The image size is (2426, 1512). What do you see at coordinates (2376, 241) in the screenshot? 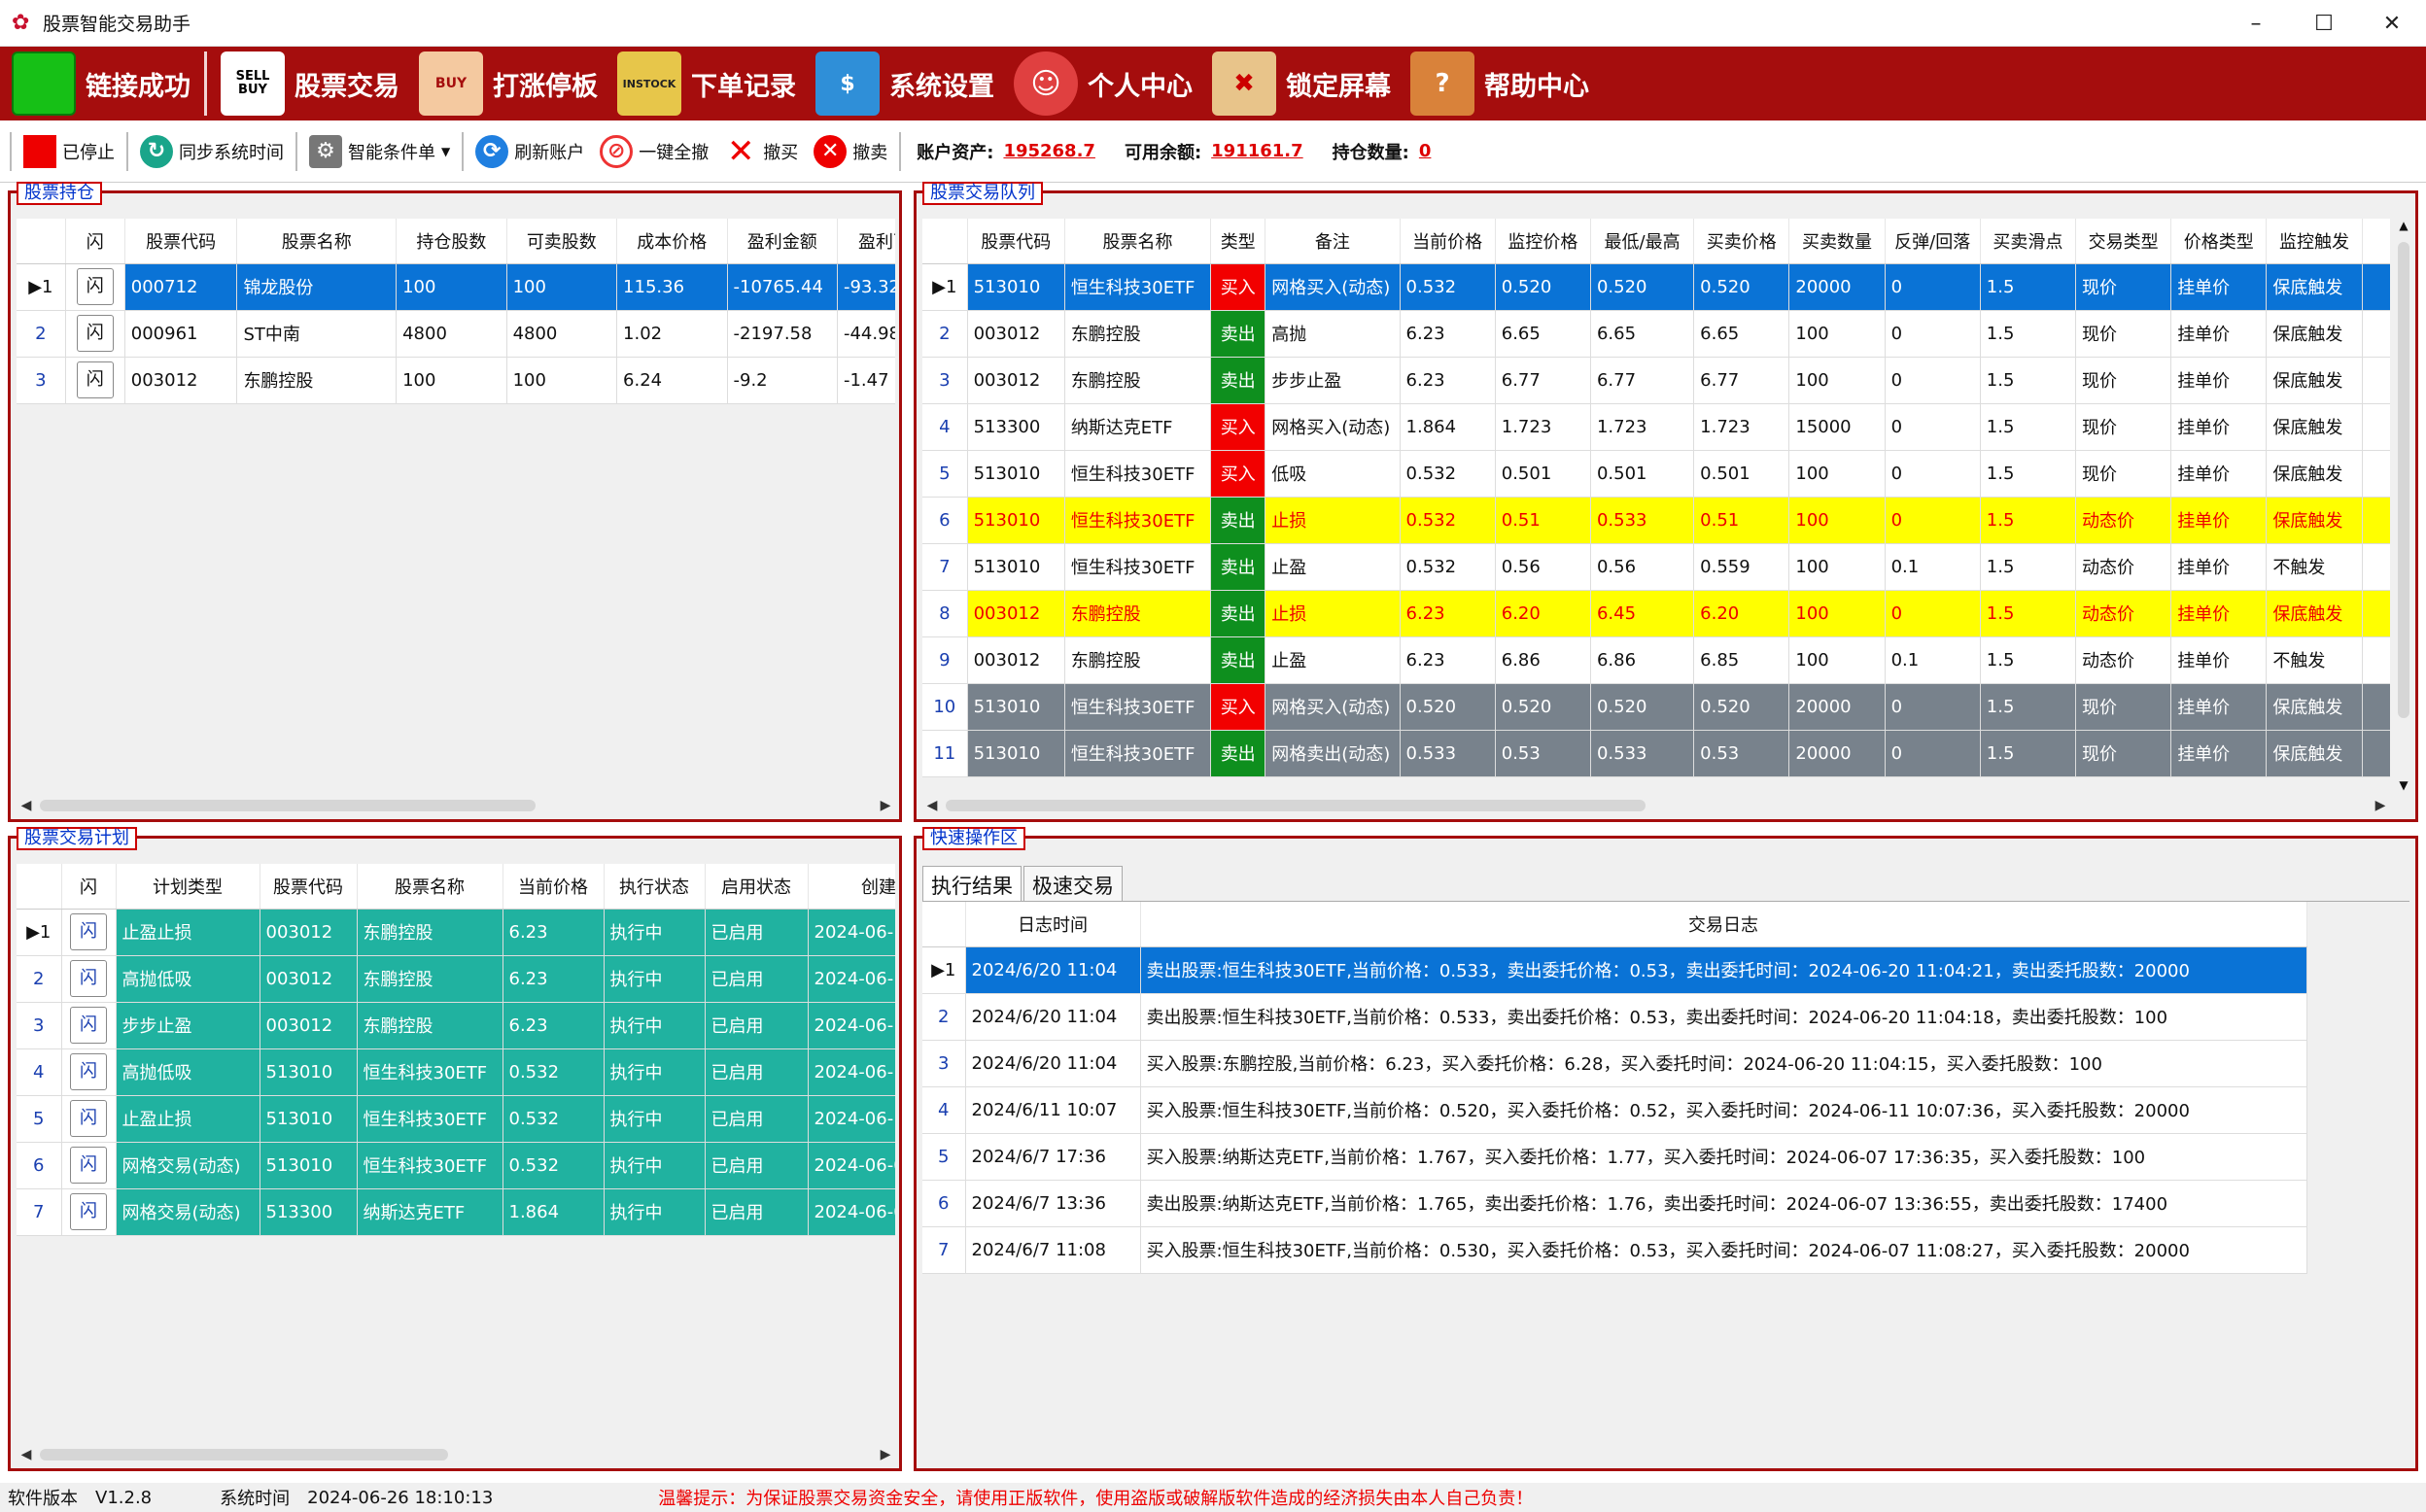
I see `col-header: 回` at bounding box center [2376, 241].